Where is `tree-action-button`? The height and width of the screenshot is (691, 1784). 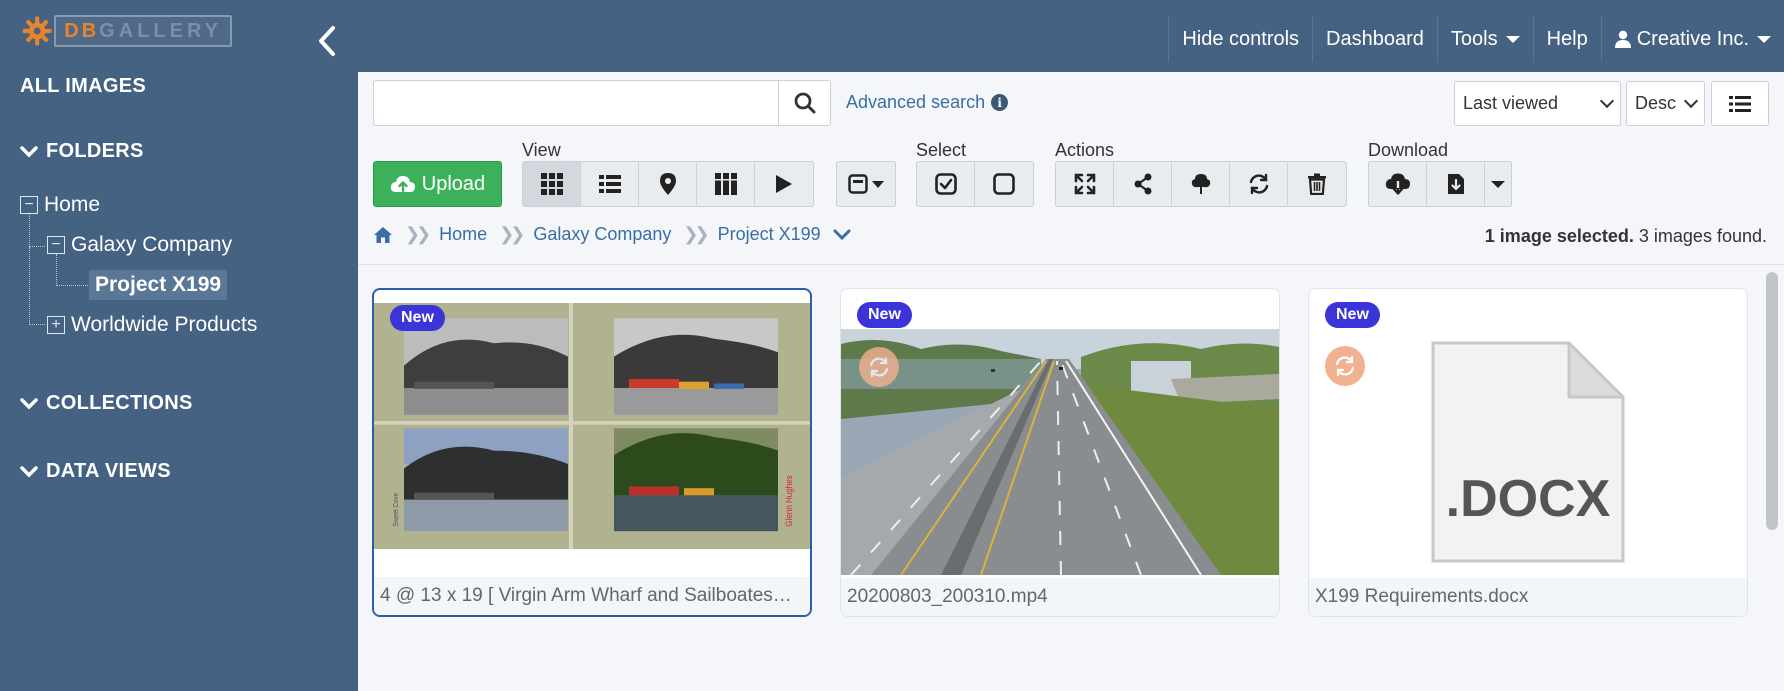
tree-action-button is located at coordinates (1201, 184).